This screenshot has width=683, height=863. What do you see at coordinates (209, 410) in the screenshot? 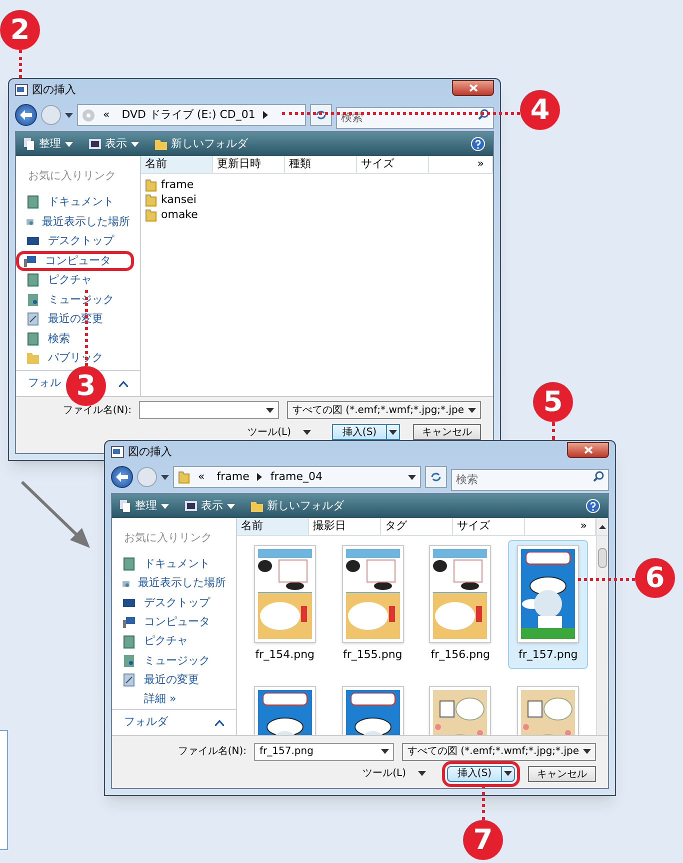
I see `file-name-field` at bounding box center [209, 410].